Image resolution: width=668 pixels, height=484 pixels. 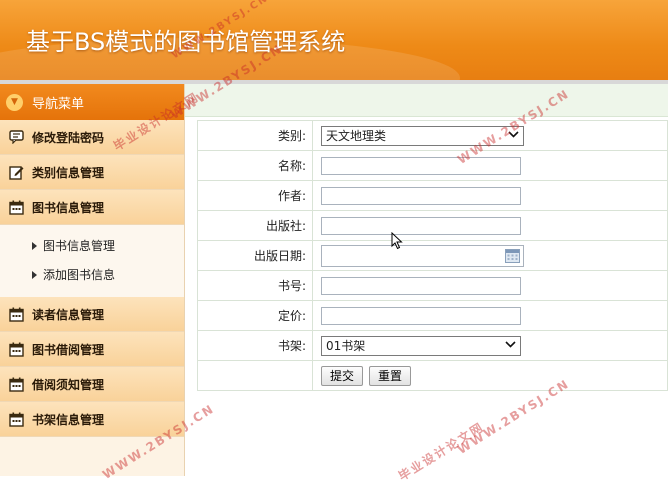 I want to click on pub-date-field, so click(x=422, y=255).